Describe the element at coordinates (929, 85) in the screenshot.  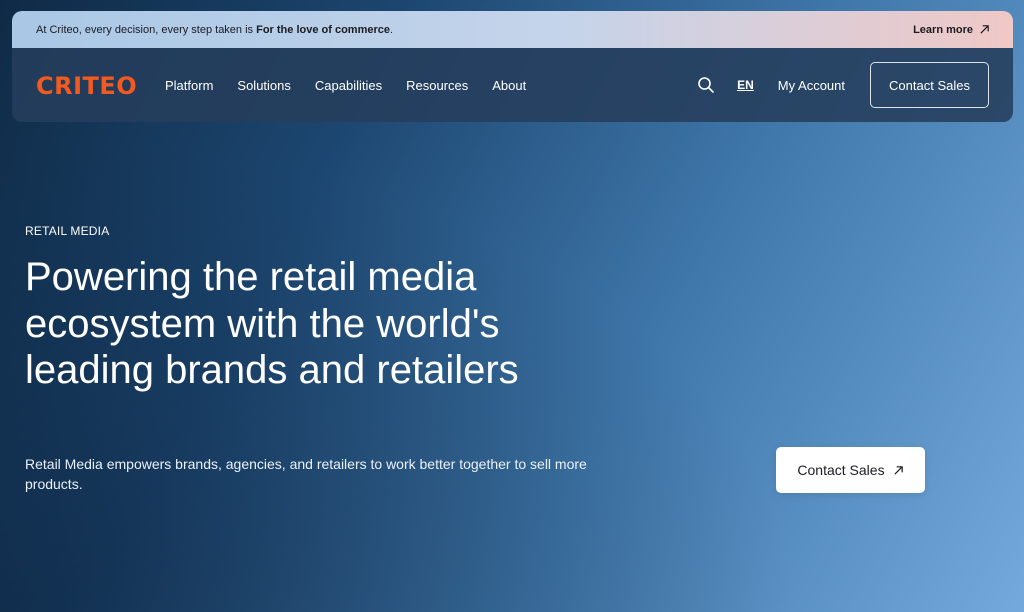
I see `contact-sales-nav-button: Contact Sales` at that location.